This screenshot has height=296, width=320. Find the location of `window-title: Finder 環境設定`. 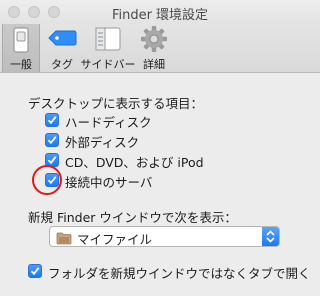

window-title: Finder 環境設定 is located at coordinates (160, 15).